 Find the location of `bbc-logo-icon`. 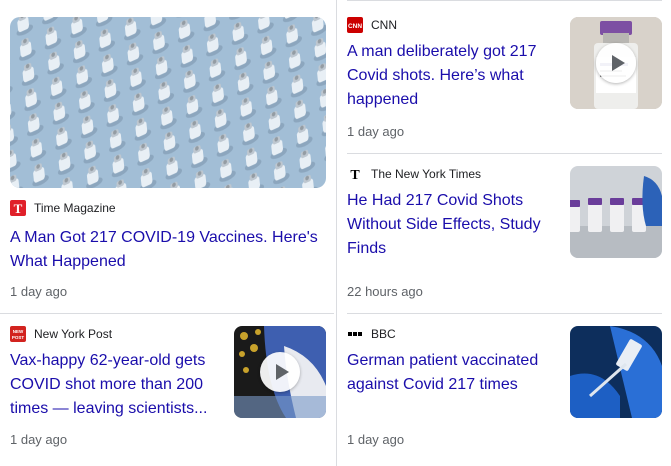

bbc-logo-icon is located at coordinates (355, 334).